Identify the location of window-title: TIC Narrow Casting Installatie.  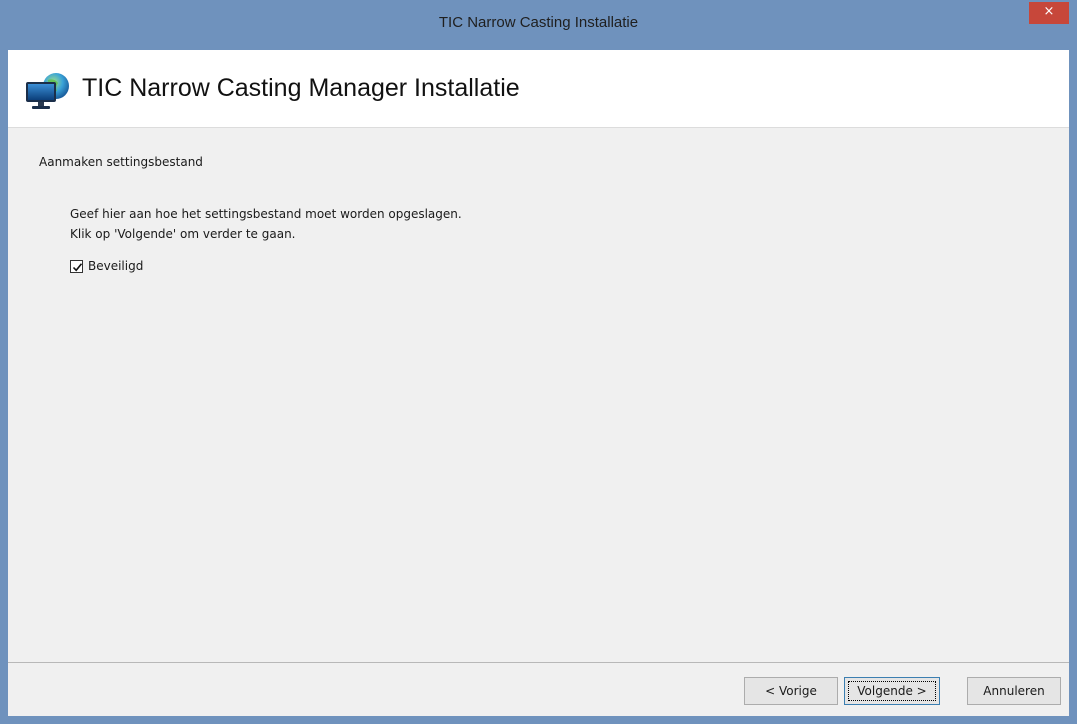
(538, 22).